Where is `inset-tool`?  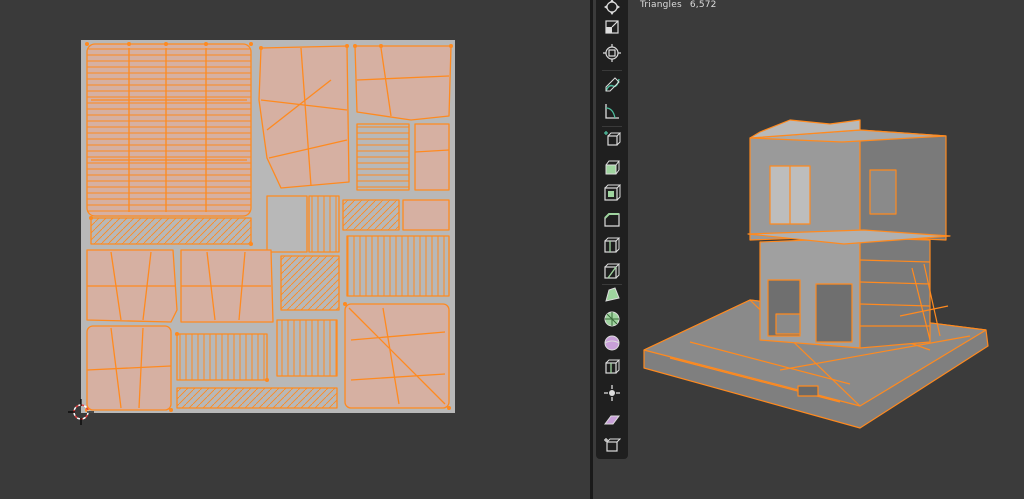
inset-tool is located at coordinates (612, 193).